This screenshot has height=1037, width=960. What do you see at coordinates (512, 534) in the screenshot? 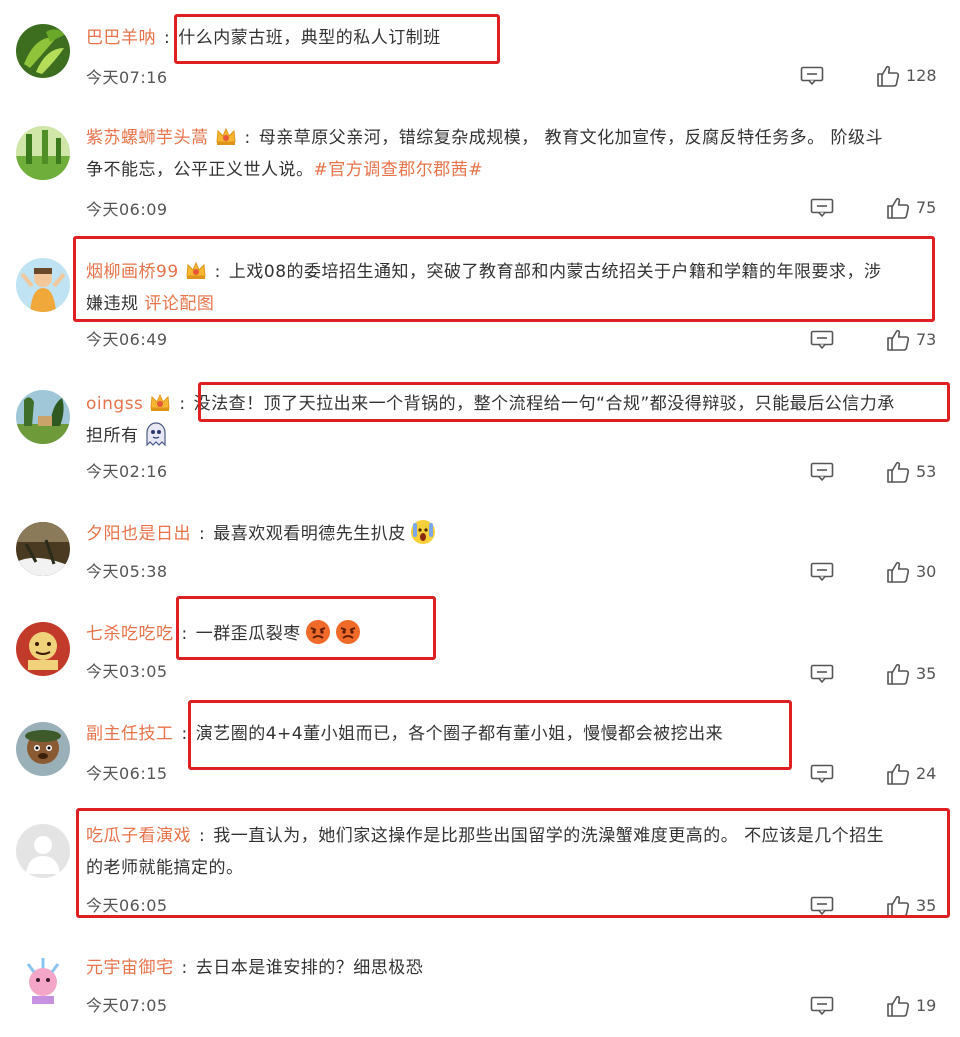
I see `comment-text: 夕阳也是日出: 最喜欢观看明德先生扒皮` at bounding box center [512, 534].